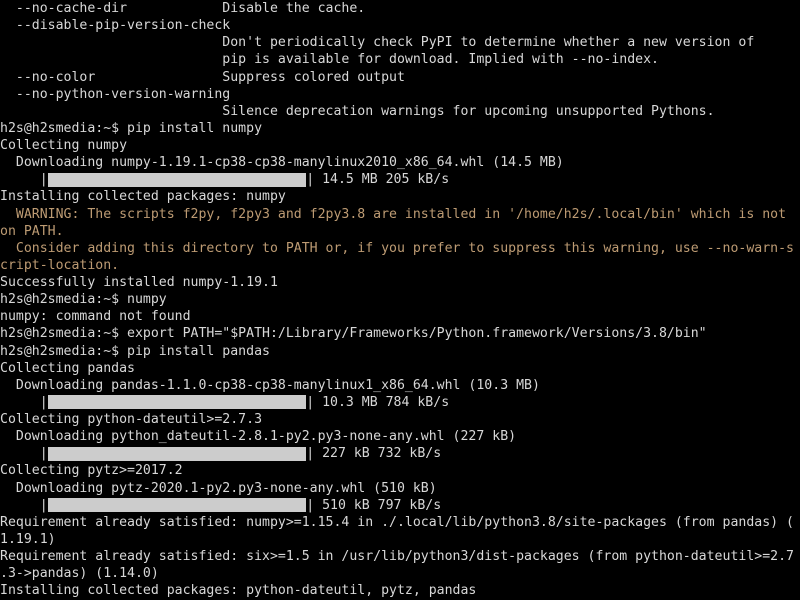  What do you see at coordinates (115, 26) in the screenshot?
I see `terminal-output-line: --disable-pip-version-check` at bounding box center [115, 26].